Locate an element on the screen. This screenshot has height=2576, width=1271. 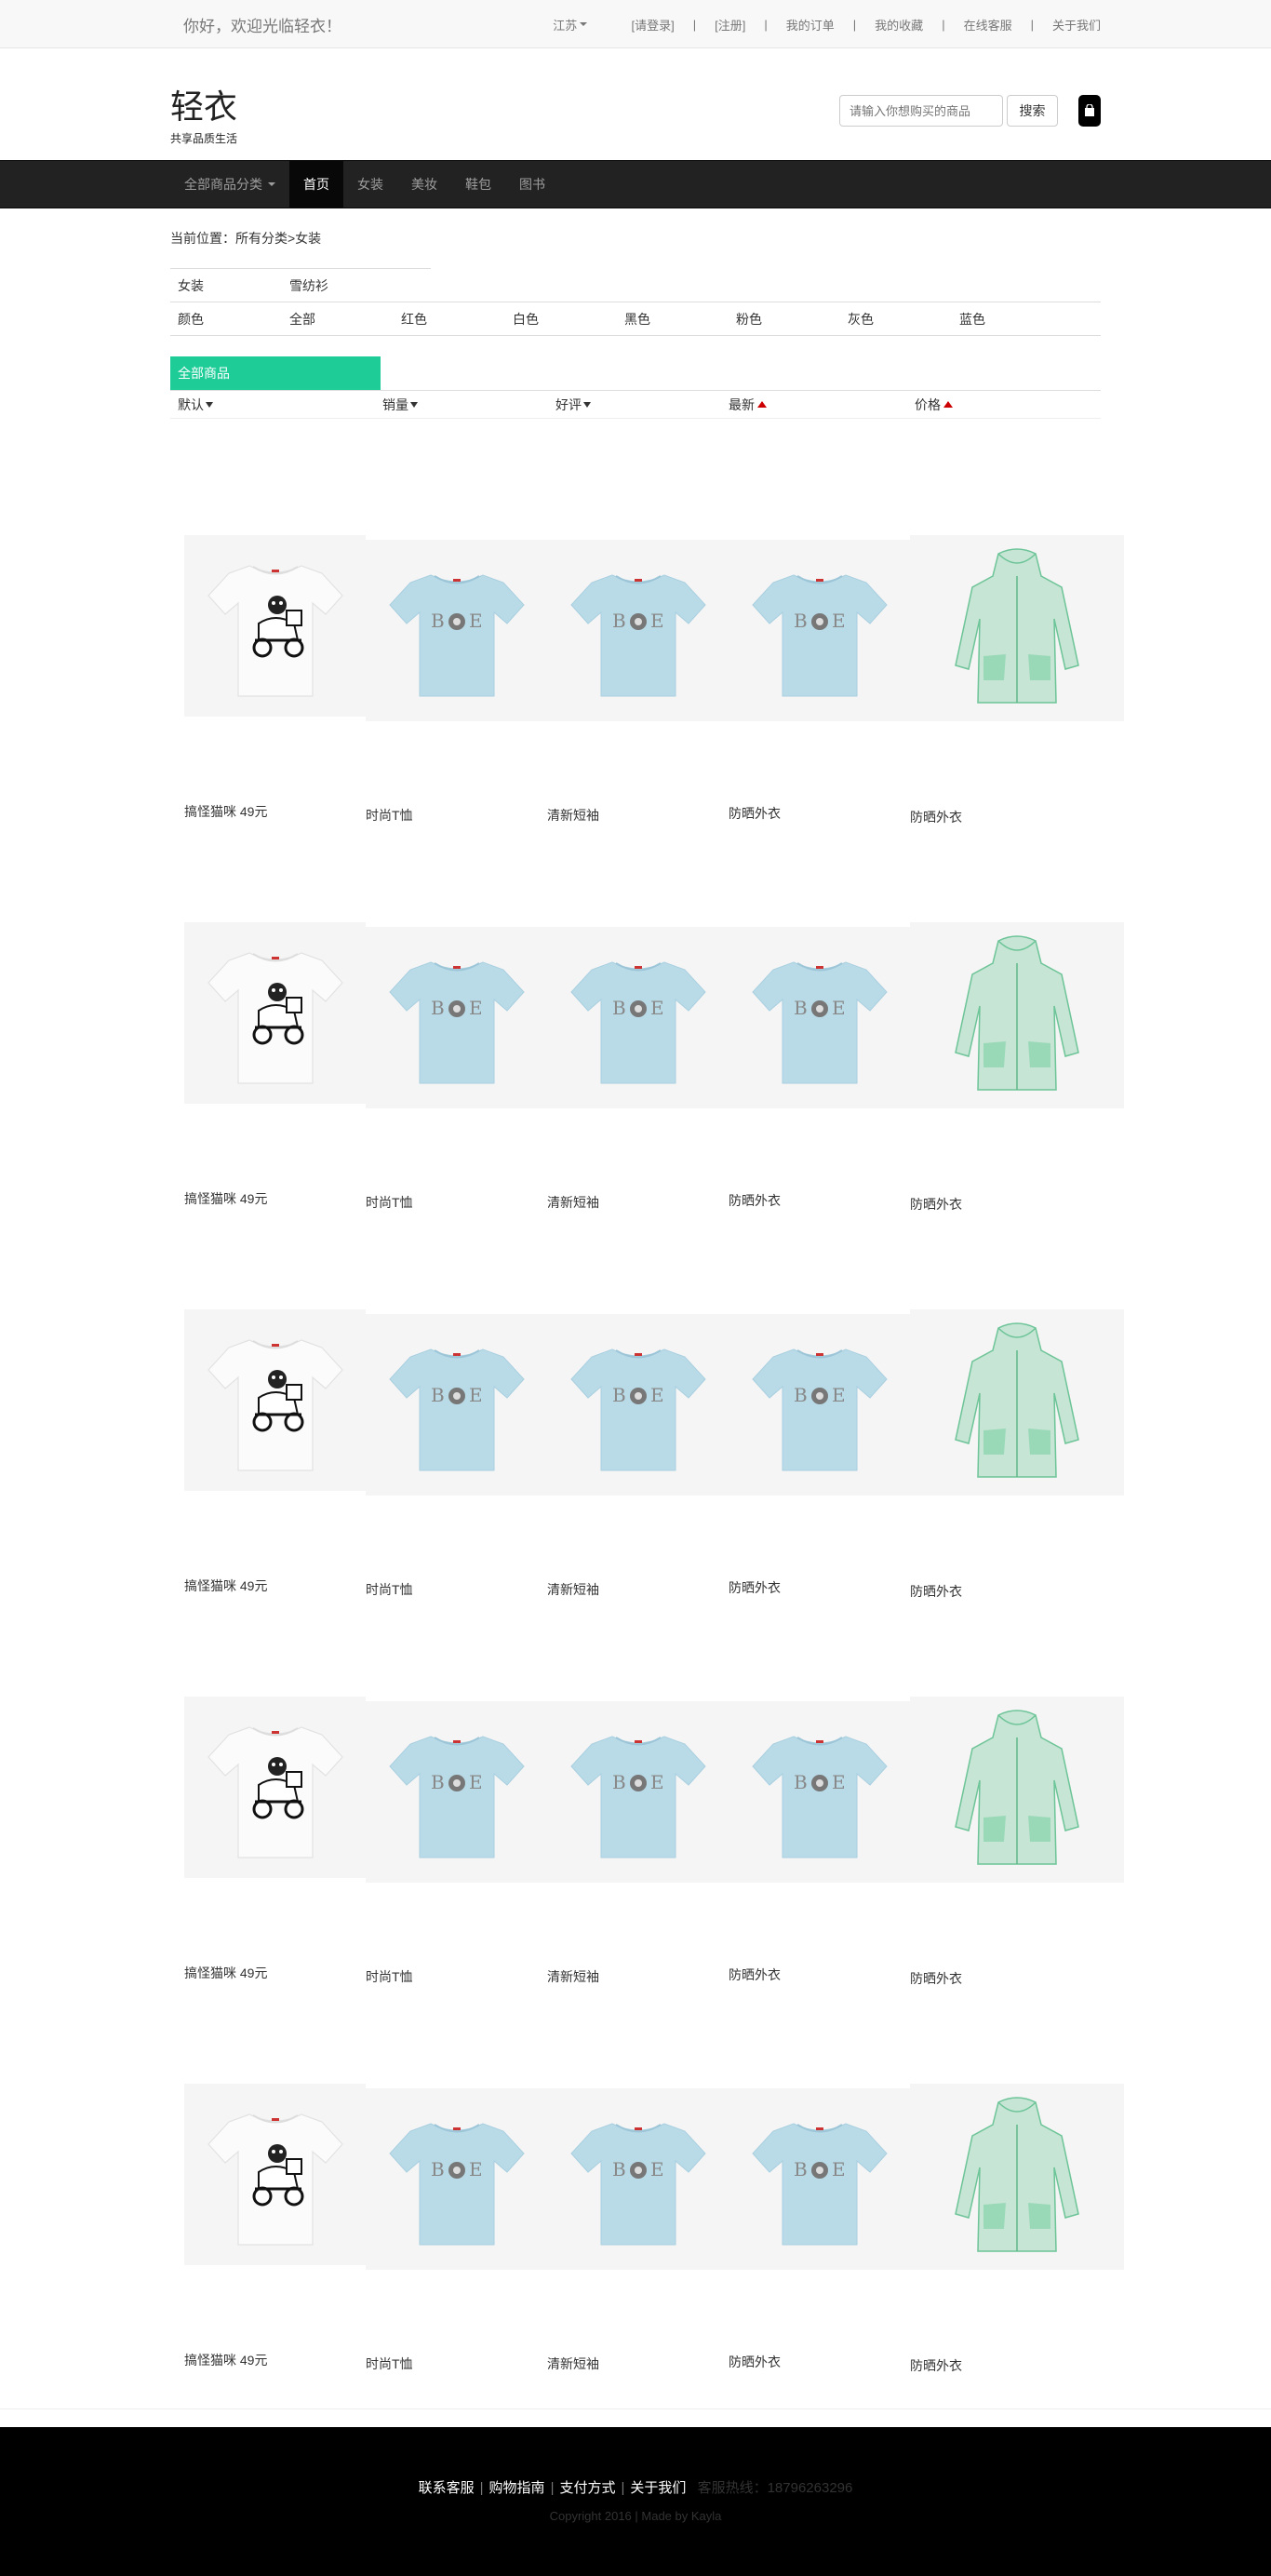
about-us-link: 关于我们 is located at coordinates (1076, 25).